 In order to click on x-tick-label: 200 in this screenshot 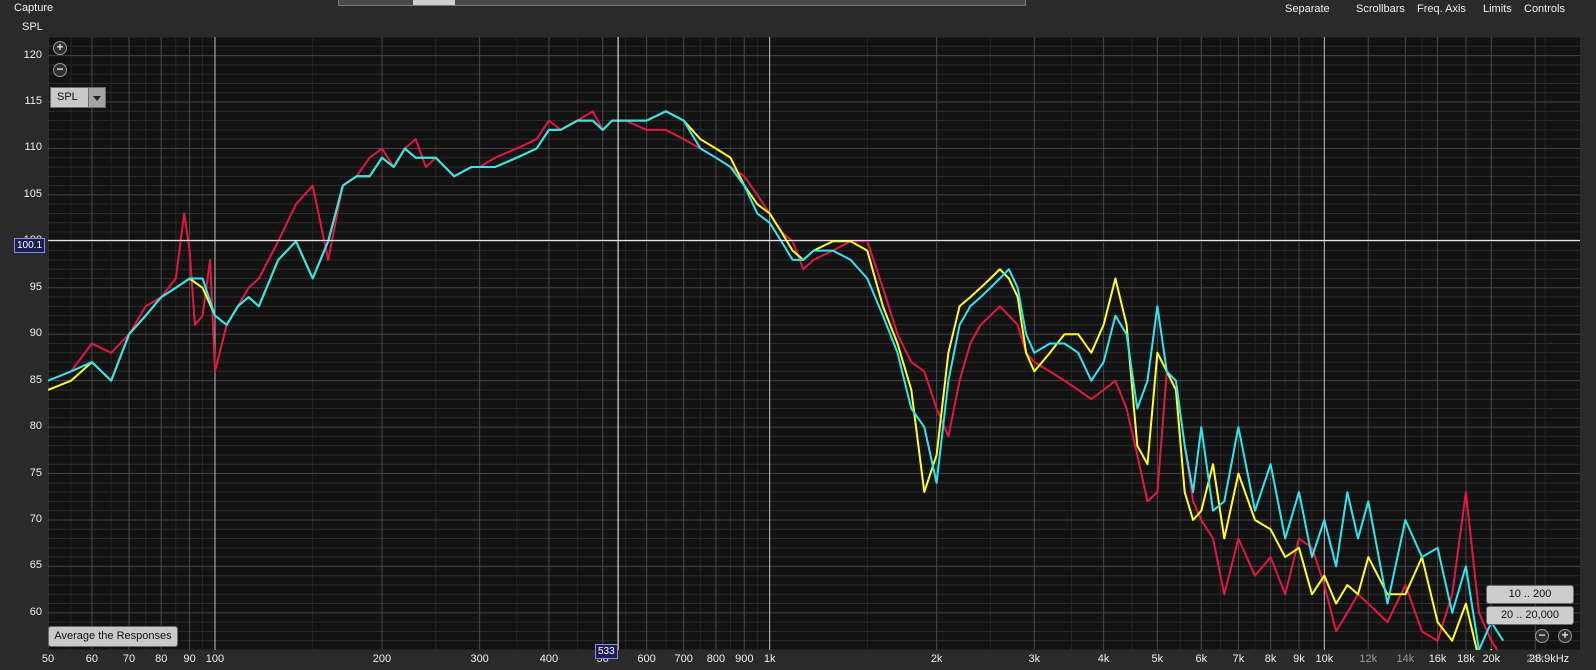, I will do `click(382, 659)`.